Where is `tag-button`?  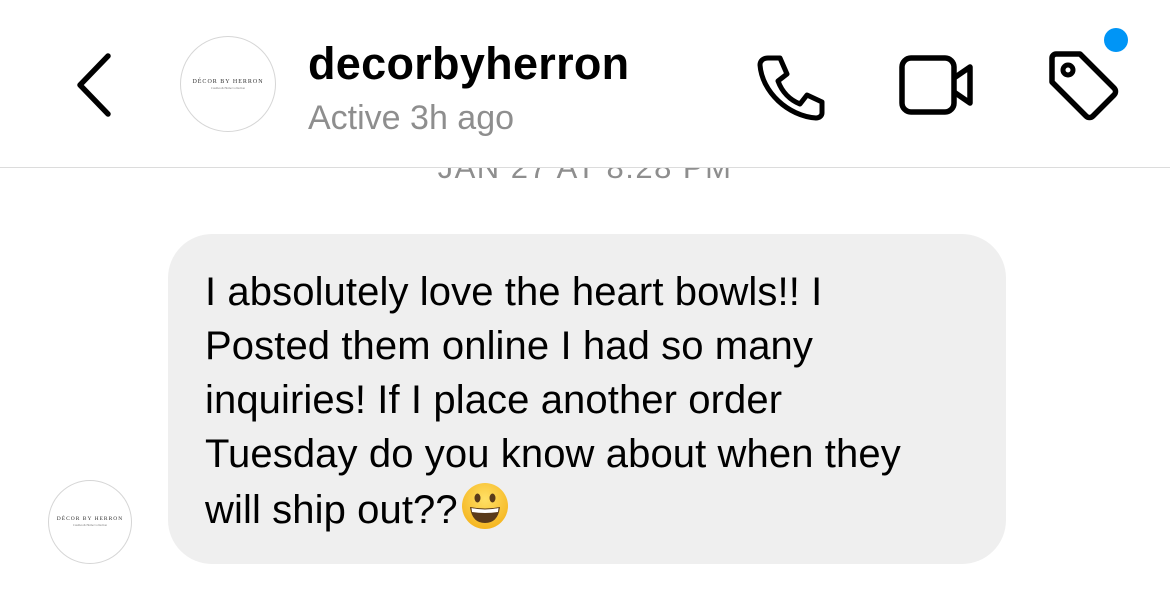 tag-button is located at coordinates (1083, 85).